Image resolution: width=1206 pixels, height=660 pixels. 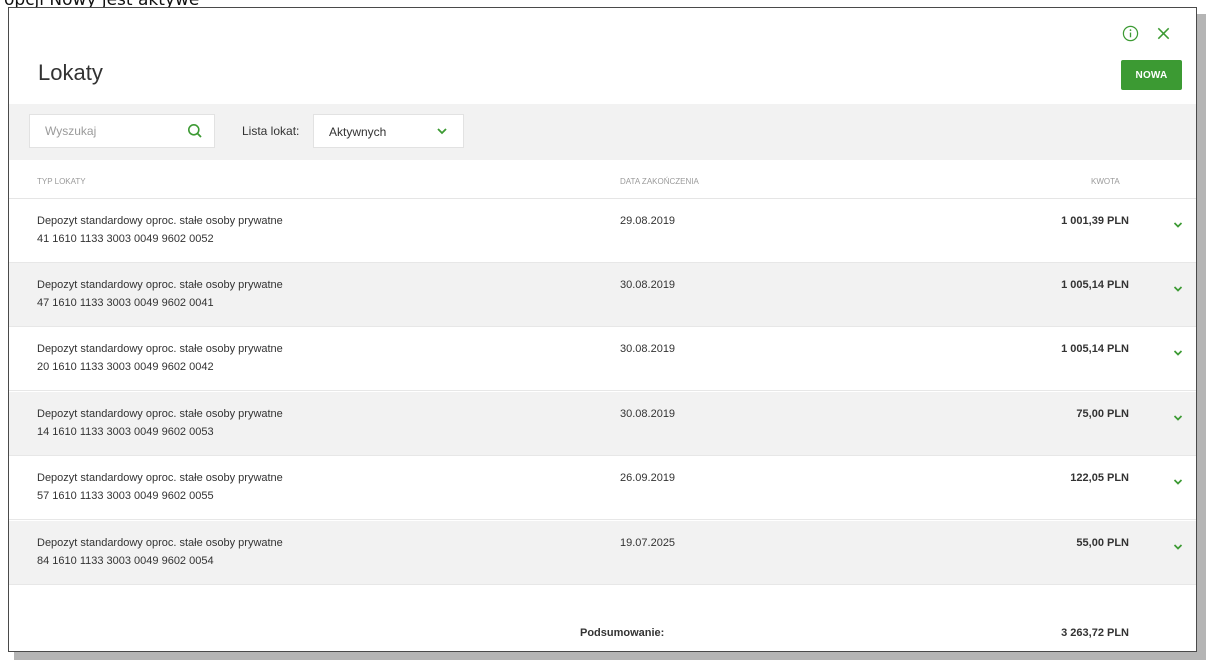 What do you see at coordinates (112, 131) in the screenshot?
I see `search-input` at bounding box center [112, 131].